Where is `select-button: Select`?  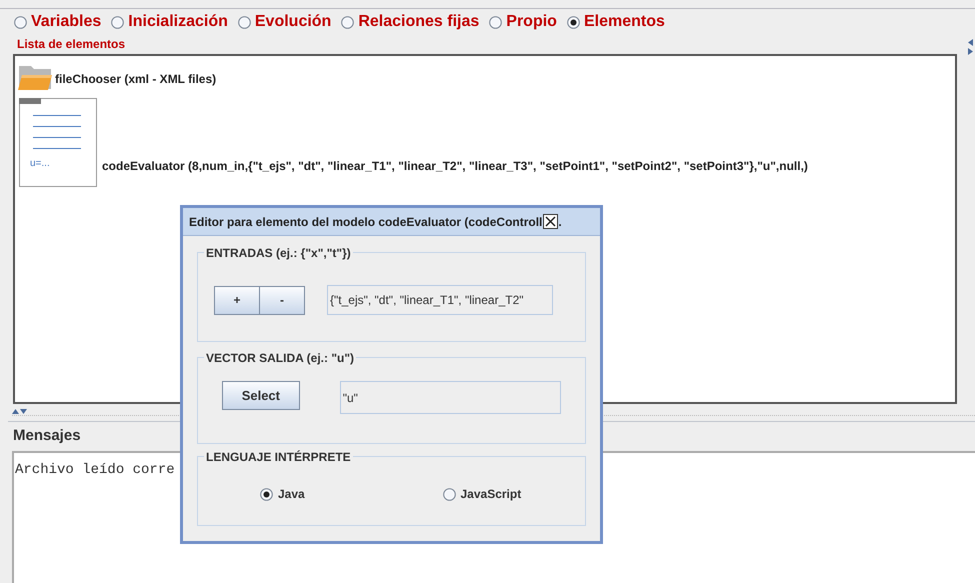
select-button: Select is located at coordinates (261, 395).